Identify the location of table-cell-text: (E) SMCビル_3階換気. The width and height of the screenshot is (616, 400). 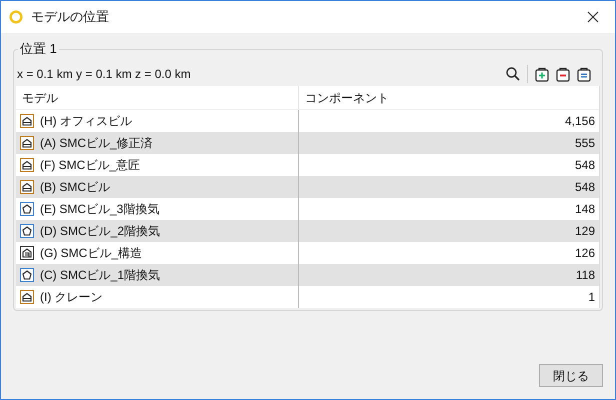
(100, 209).